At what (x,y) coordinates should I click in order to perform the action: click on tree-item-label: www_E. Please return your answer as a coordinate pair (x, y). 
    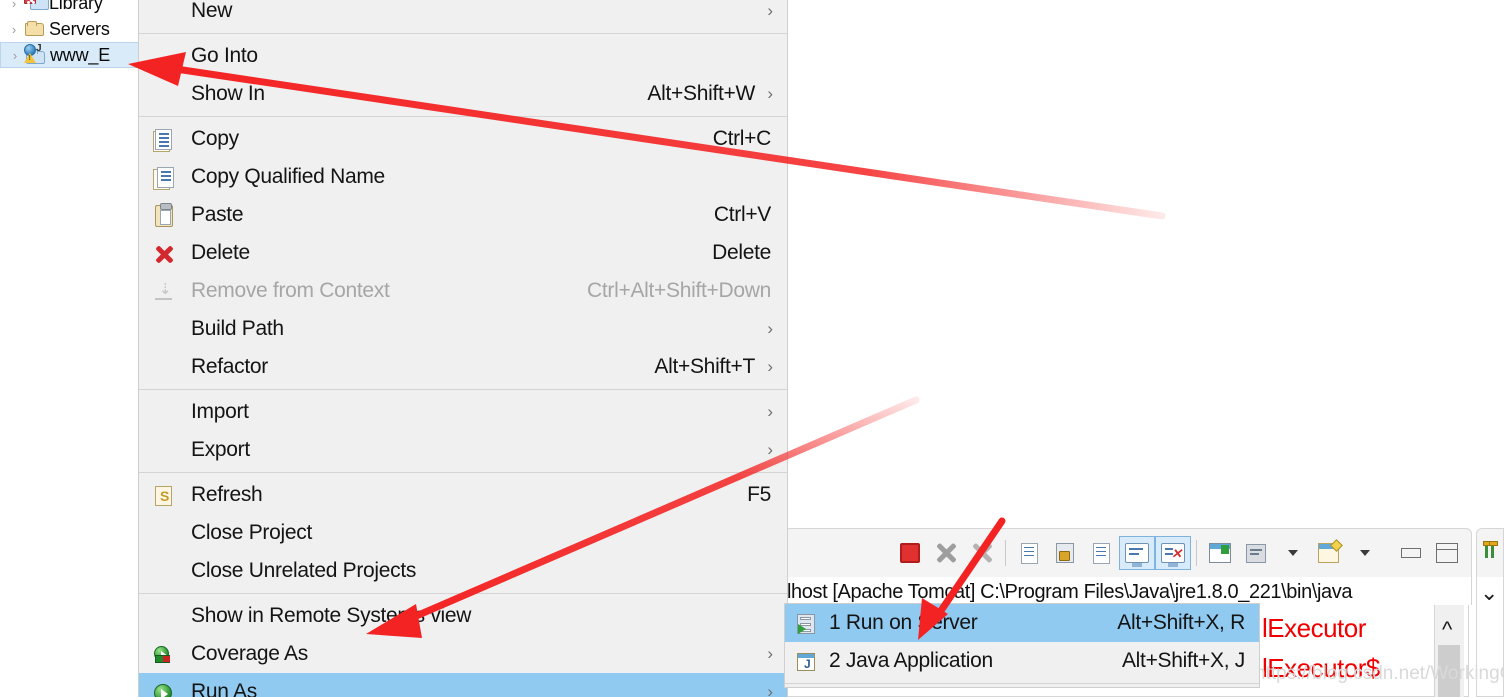
    Looking at the image, I should click on (80, 54).